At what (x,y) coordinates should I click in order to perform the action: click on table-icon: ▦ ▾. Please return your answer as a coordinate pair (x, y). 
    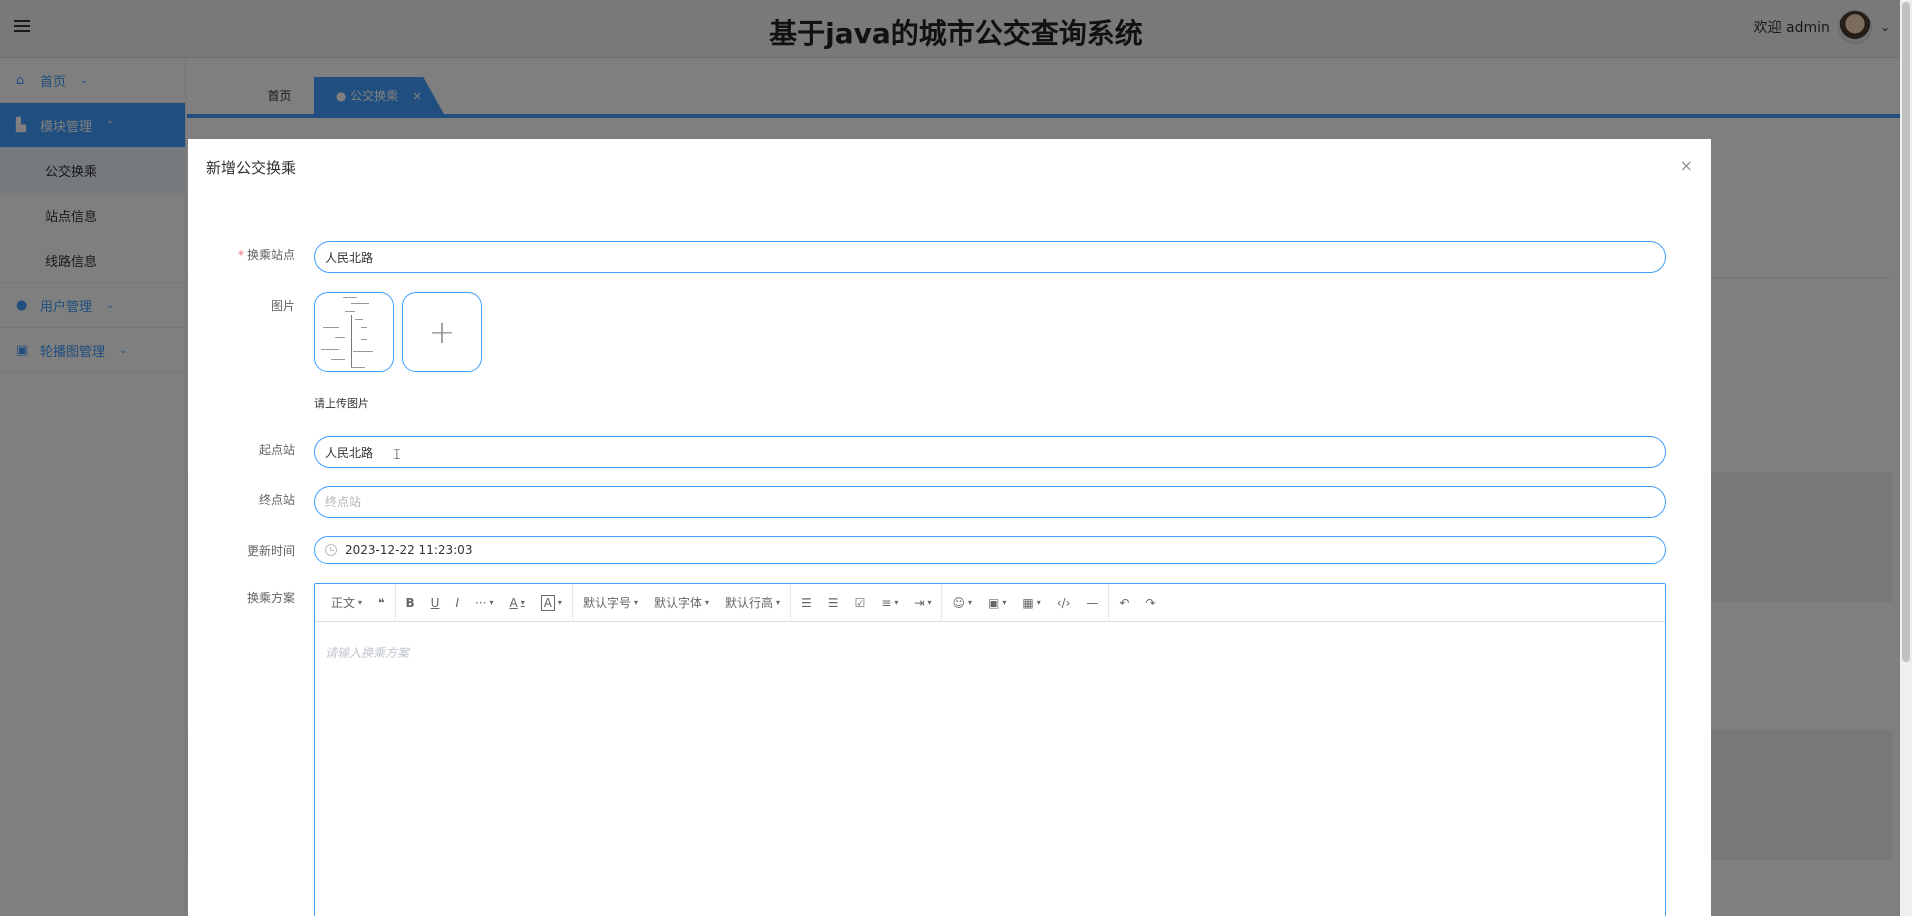
    Looking at the image, I should click on (1031, 603).